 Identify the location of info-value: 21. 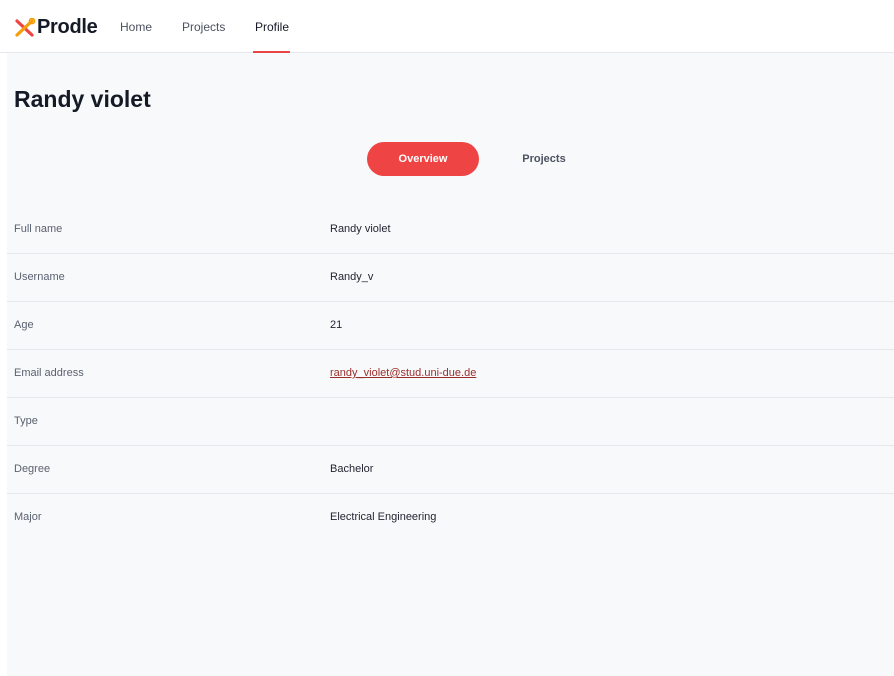
(336, 325).